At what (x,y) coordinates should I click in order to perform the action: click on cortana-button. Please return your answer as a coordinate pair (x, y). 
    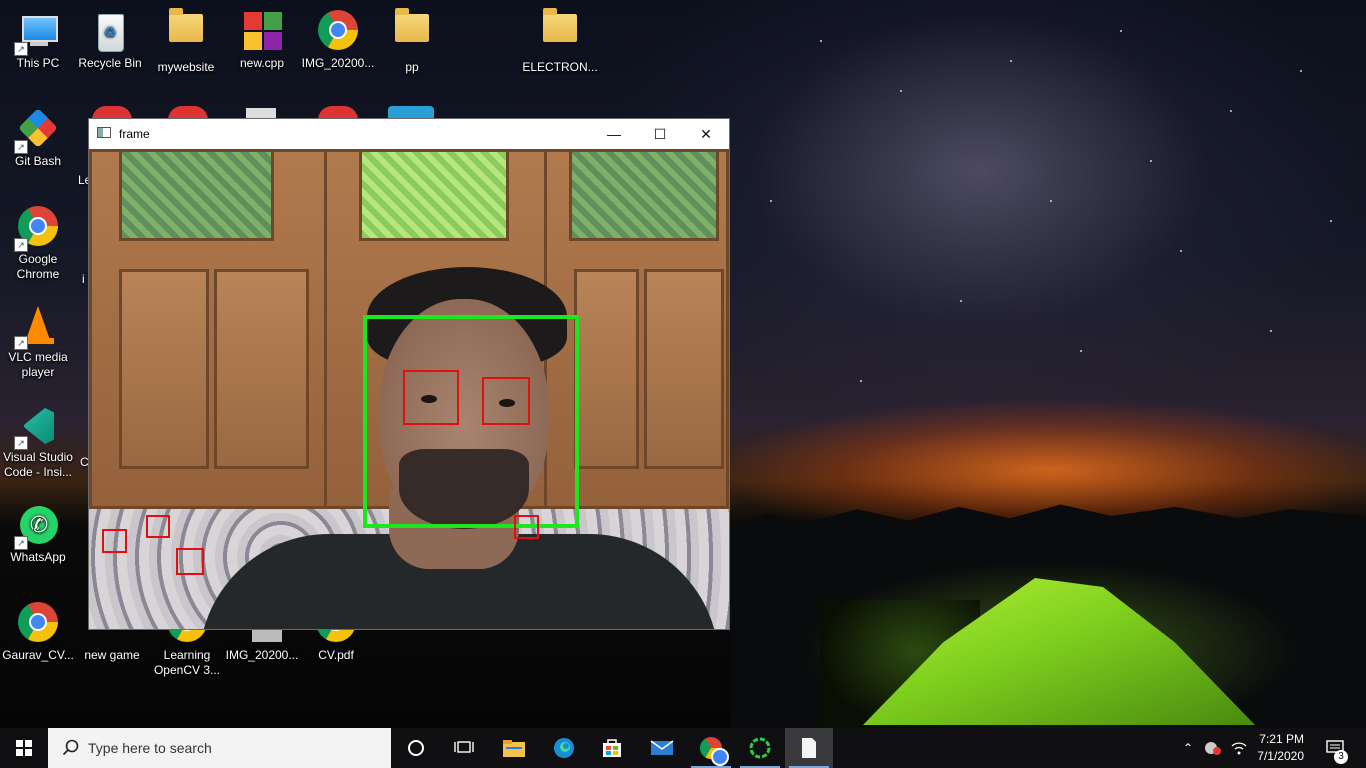
    Looking at the image, I should click on (416, 748).